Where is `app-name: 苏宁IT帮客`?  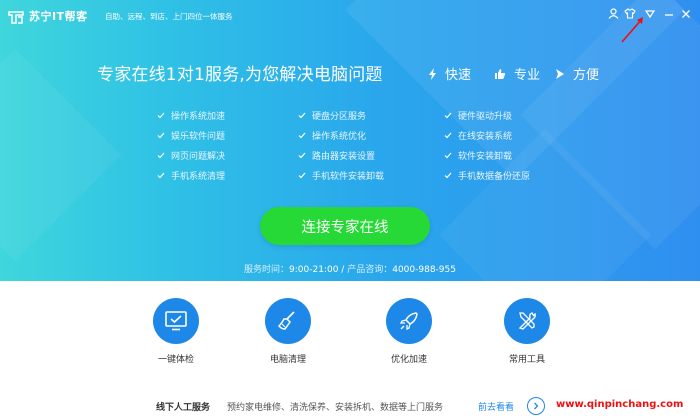 app-name: 苏宁IT帮客 is located at coordinates (58, 16).